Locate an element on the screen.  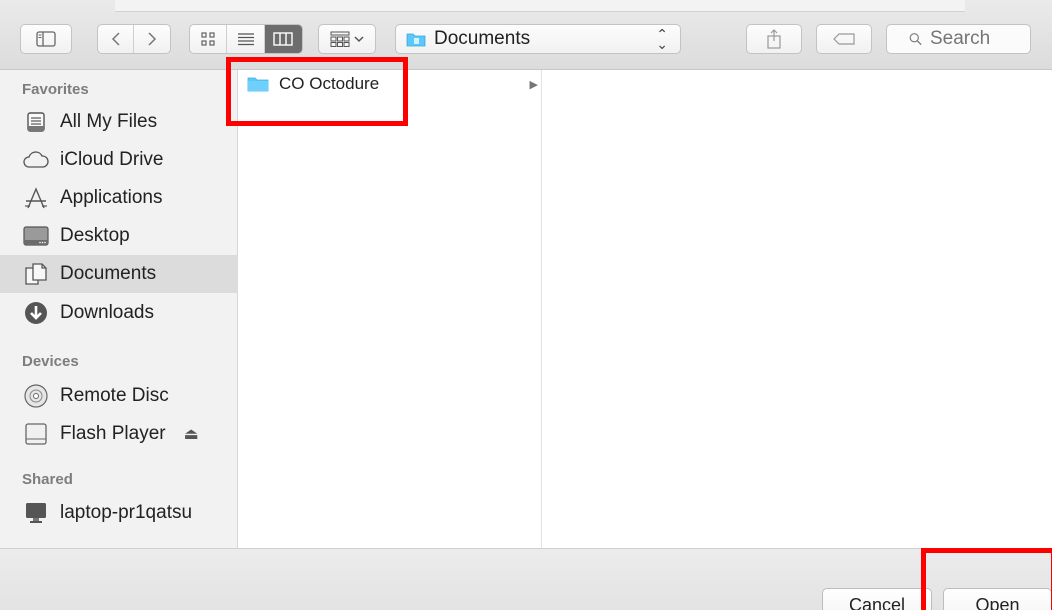
documents-folder-icon is located at coordinates (416, 40).